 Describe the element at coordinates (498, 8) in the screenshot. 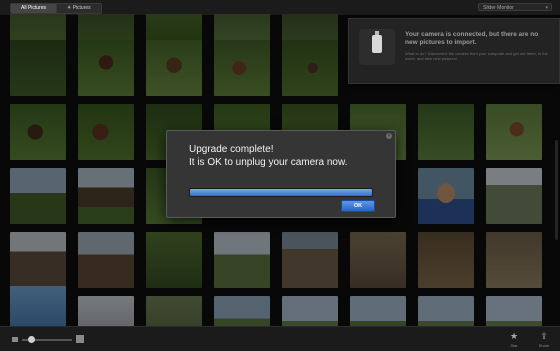

I see `device-dropdown-label: Slider Monitor` at that location.